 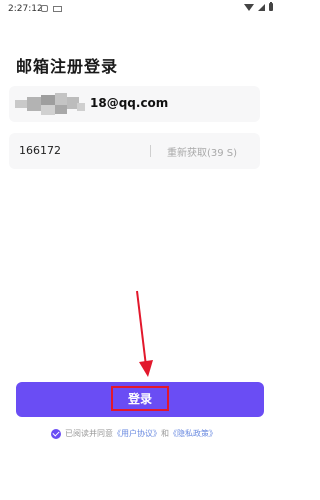 I want to click on field-divider, so click(x=150, y=151).